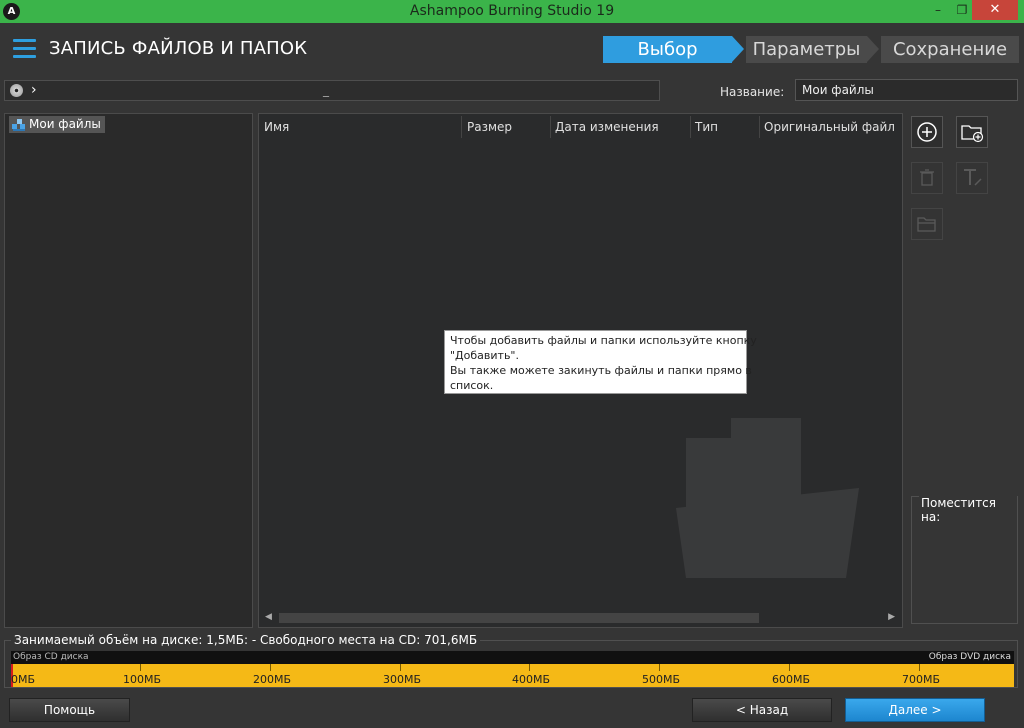 The width and height of the screenshot is (1024, 728). I want to click on column-original-file: Оригинальный файл, so click(829, 127).